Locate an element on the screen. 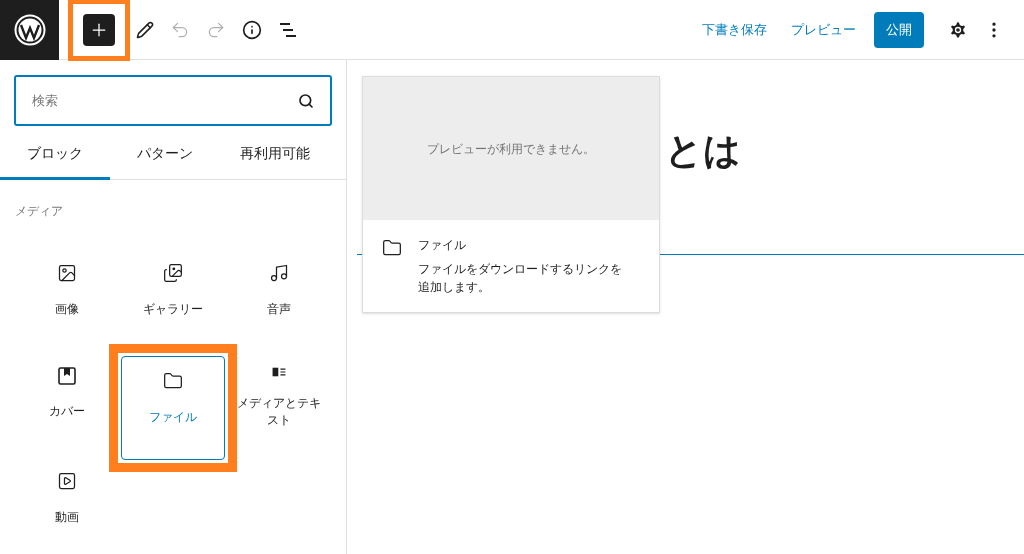 This screenshot has height=554, width=1024. preview-unavailable-text: プレビューが利用できません。 is located at coordinates (511, 149).